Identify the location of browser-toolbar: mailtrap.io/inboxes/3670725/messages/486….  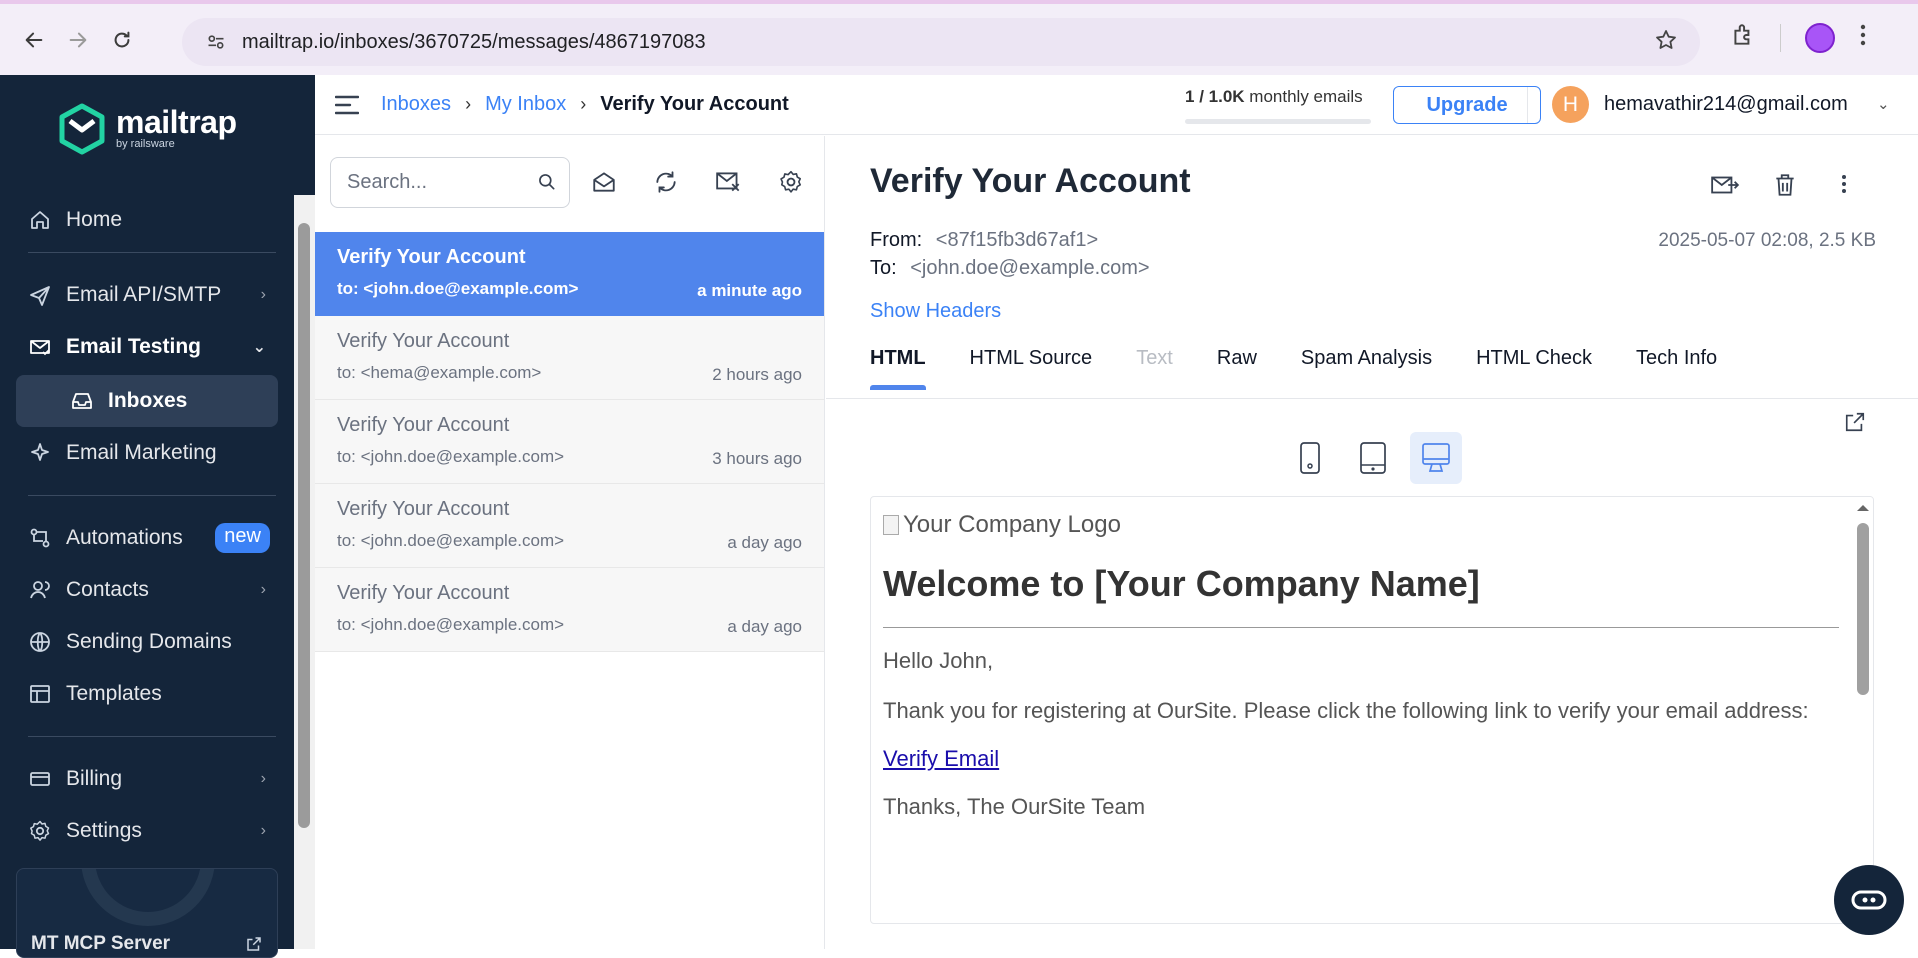
(959, 37).